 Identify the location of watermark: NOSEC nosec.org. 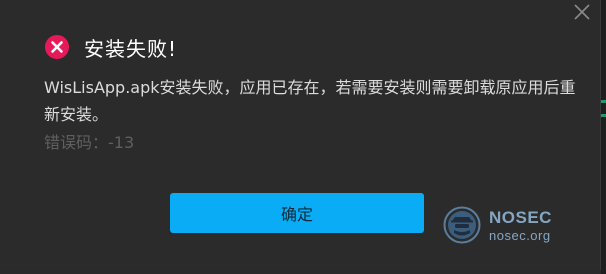
(497, 225).